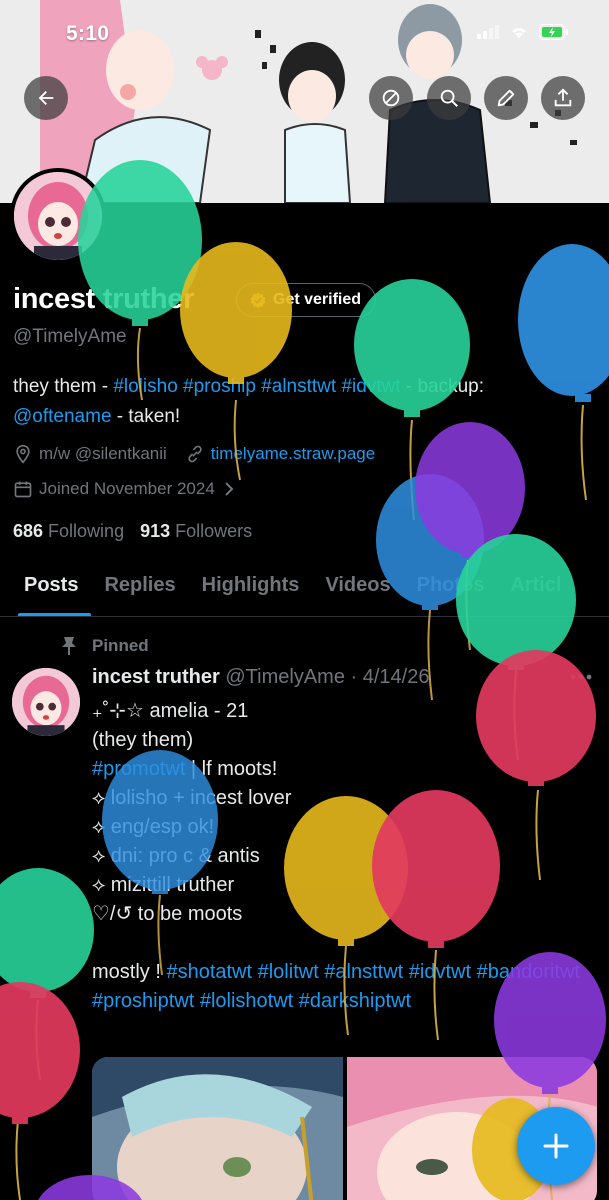 This screenshot has width=609, height=1200. I want to click on pencil-icon, so click(506, 98).